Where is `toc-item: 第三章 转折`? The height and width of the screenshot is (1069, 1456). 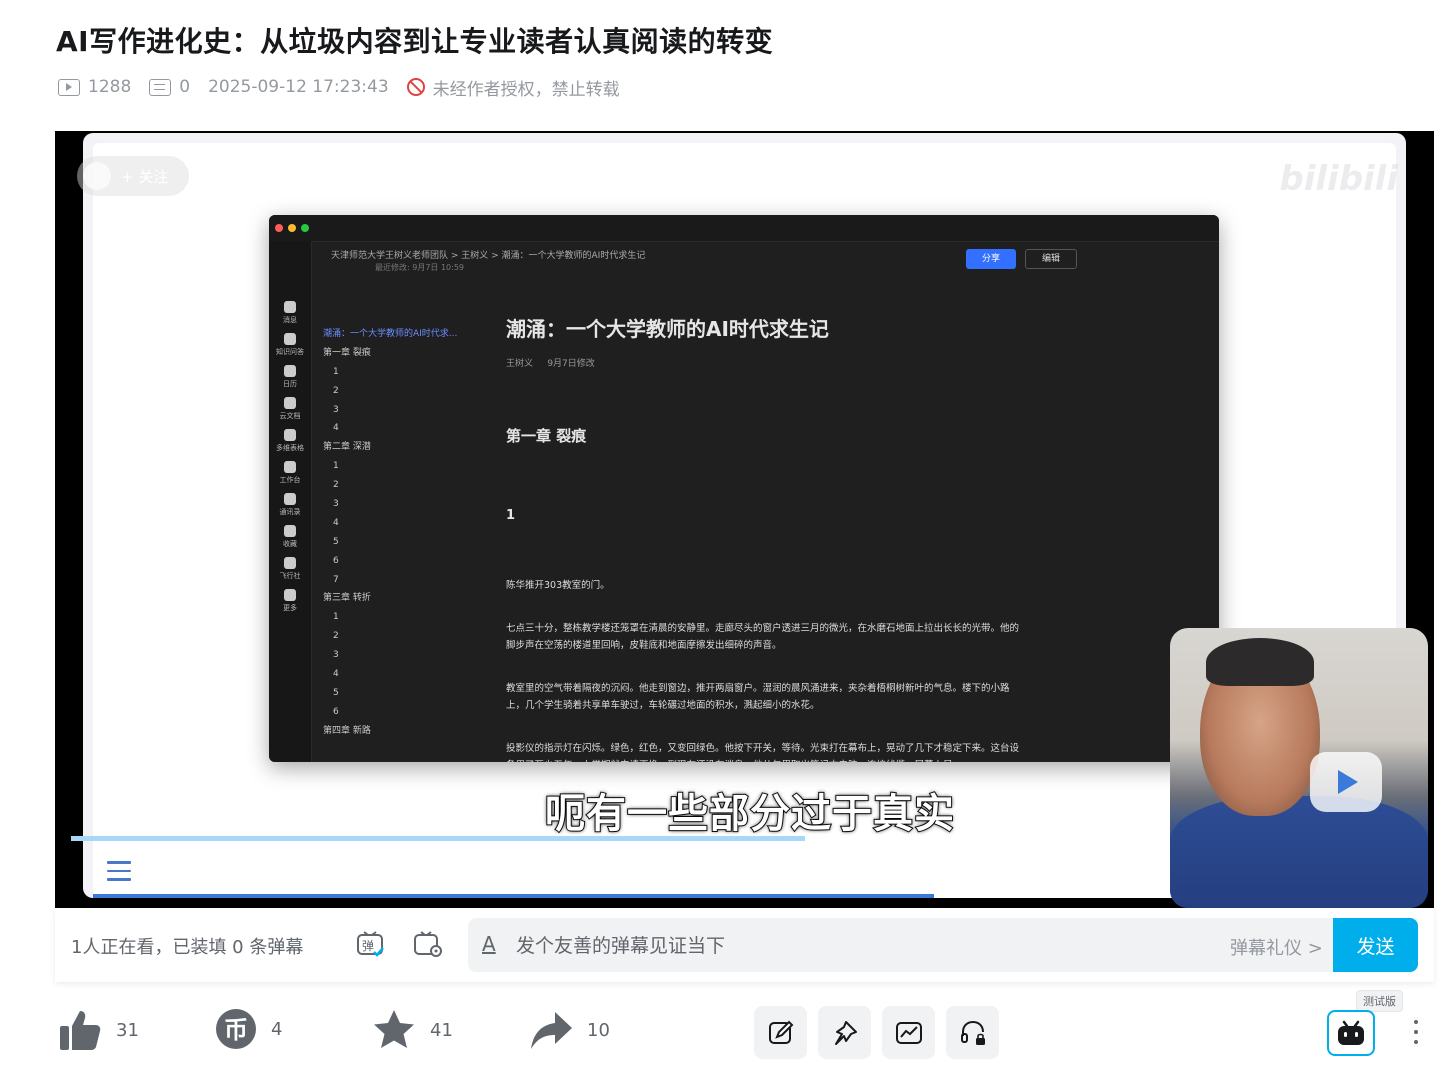
toc-item: 第三章 转折 is located at coordinates (347, 598).